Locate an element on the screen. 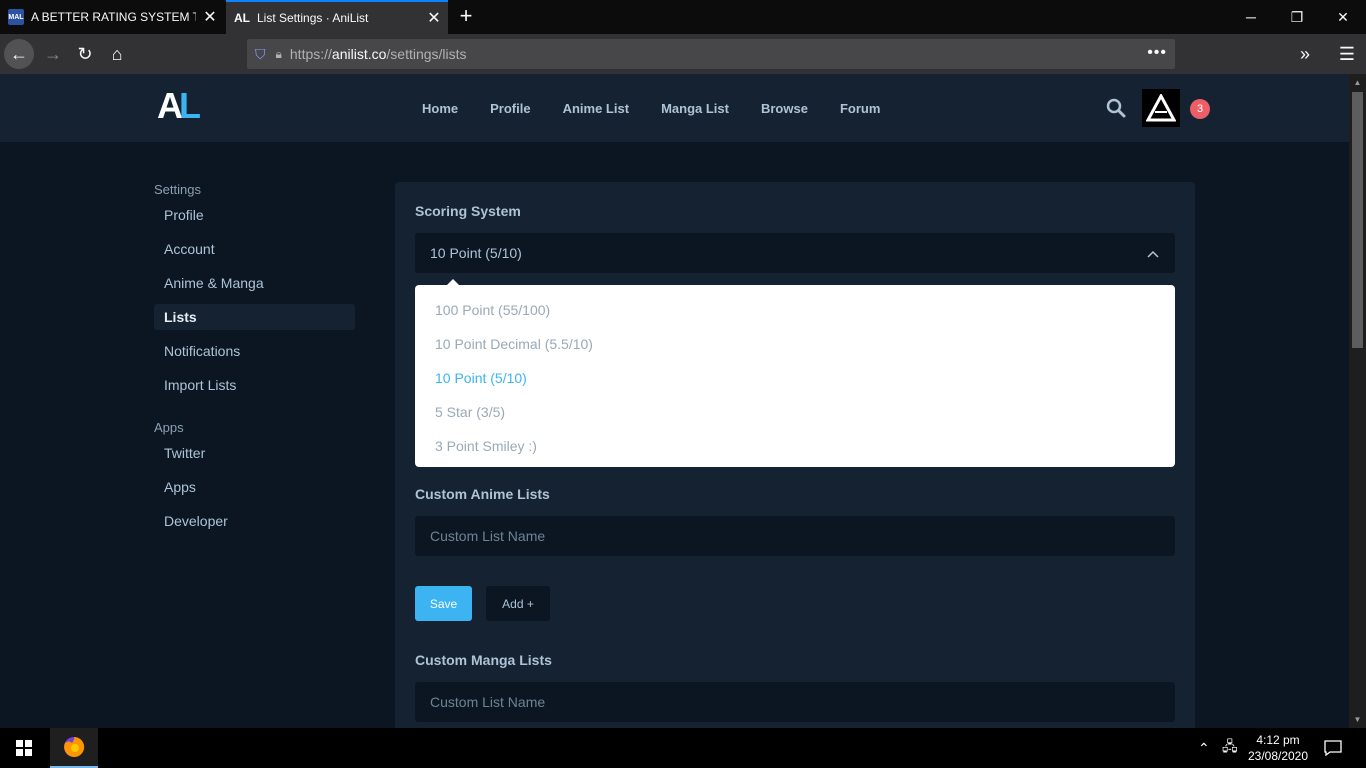  custom-manga-lists-label: Custom Manga Lists is located at coordinates (483, 660).